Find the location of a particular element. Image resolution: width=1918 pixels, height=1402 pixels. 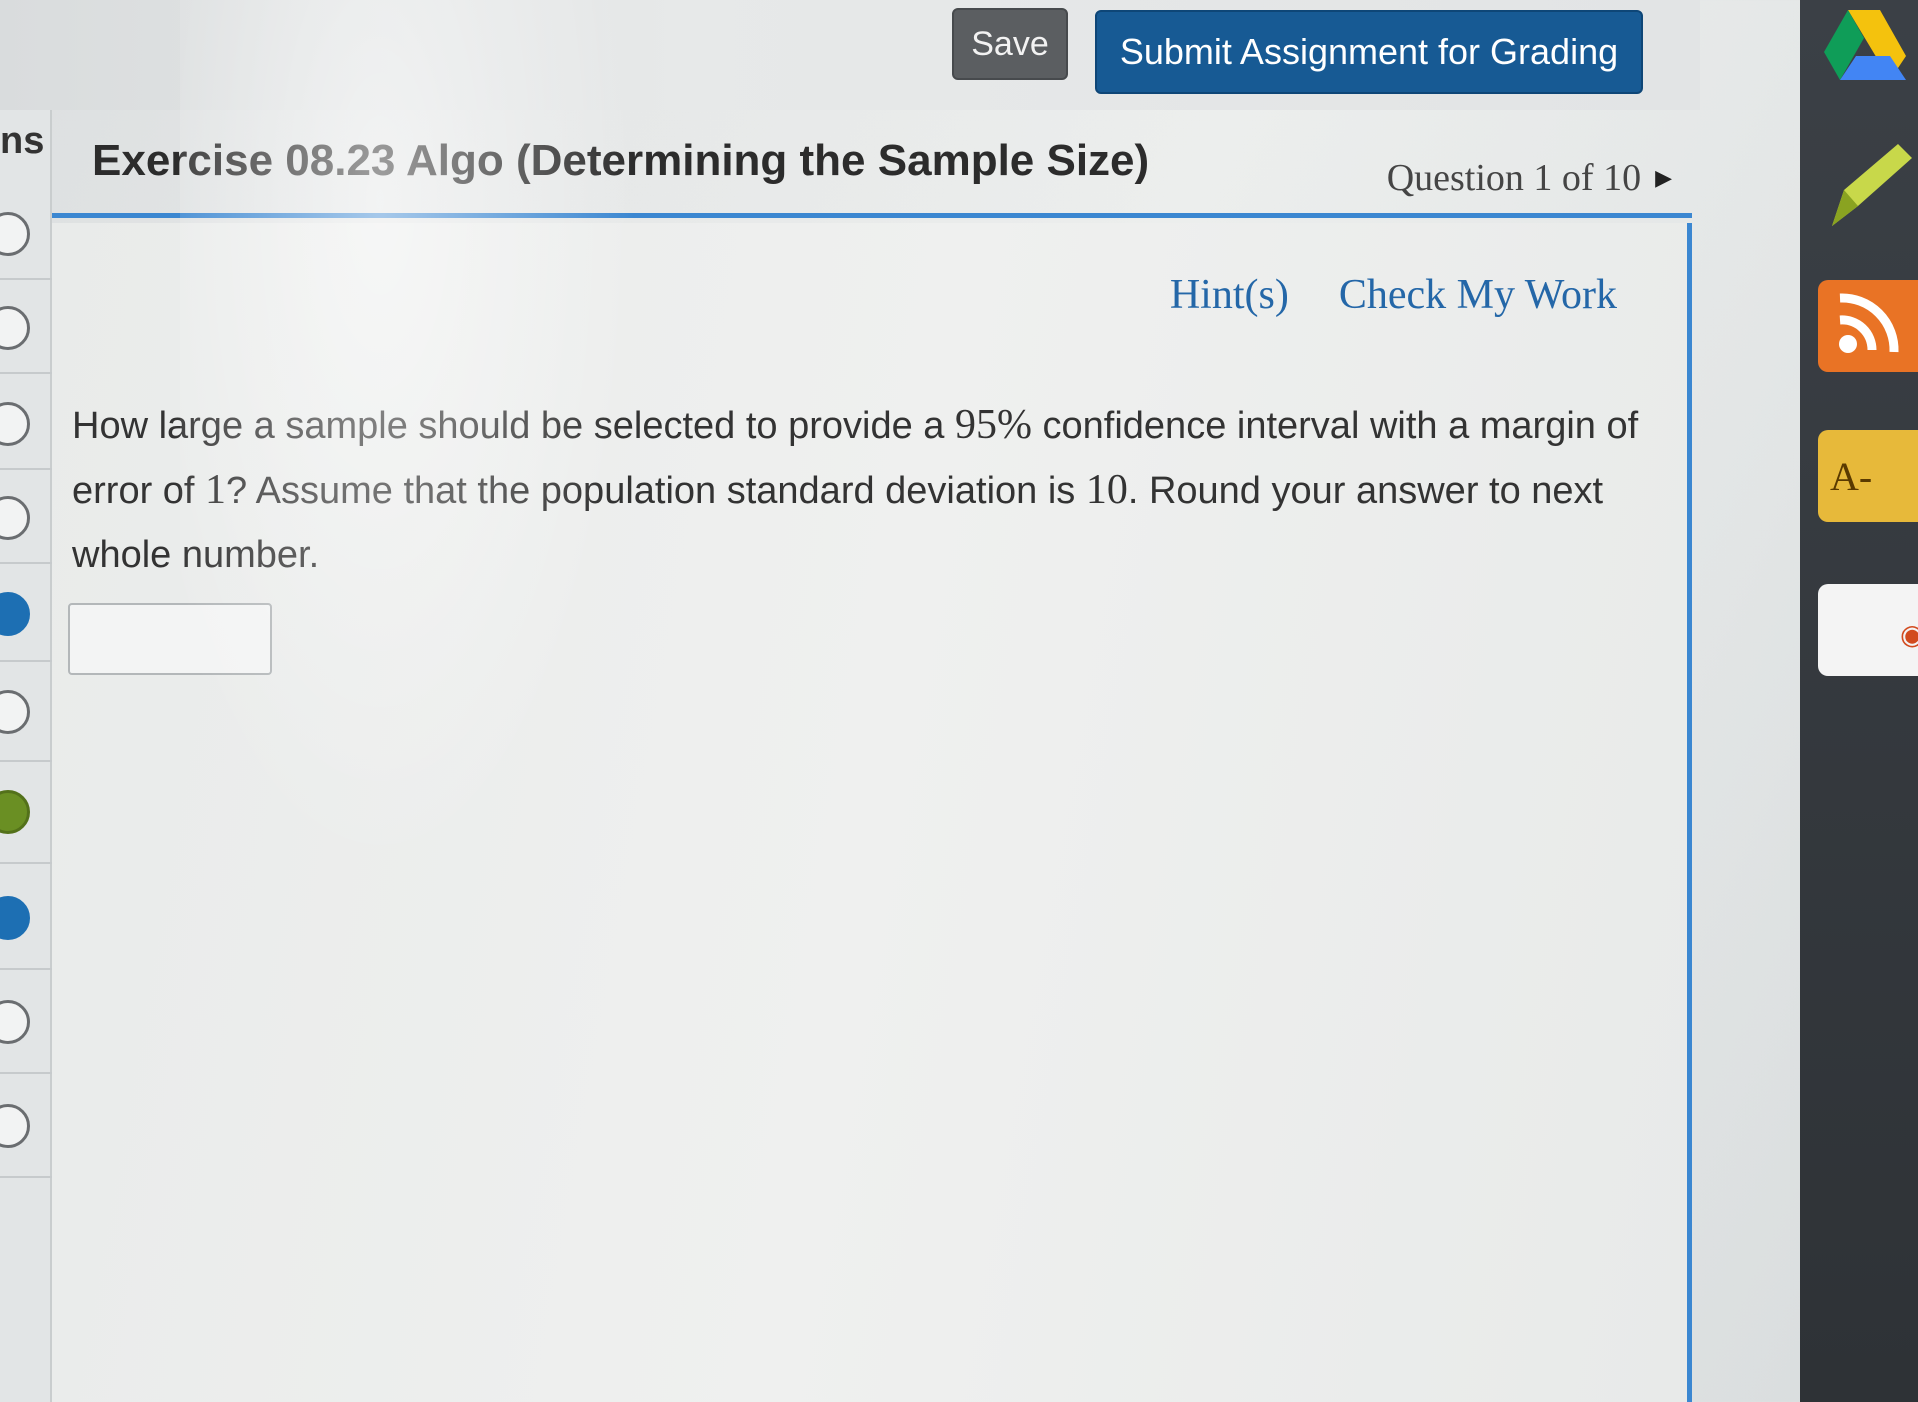

check-my-work-link: Check My Work is located at coordinates (1478, 295).